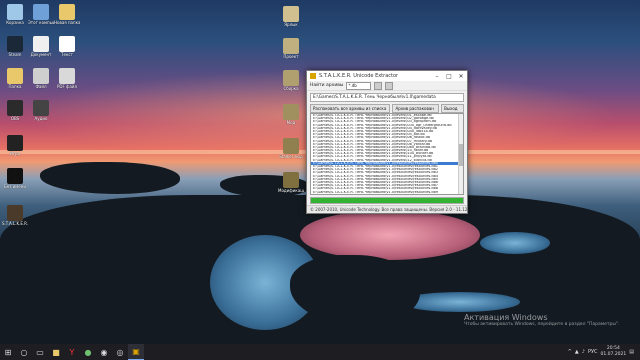 The image size is (640, 360). Describe the element at coordinates (67, 86) in the screenshot. I see `shortcut-label: PDF файл` at that location.